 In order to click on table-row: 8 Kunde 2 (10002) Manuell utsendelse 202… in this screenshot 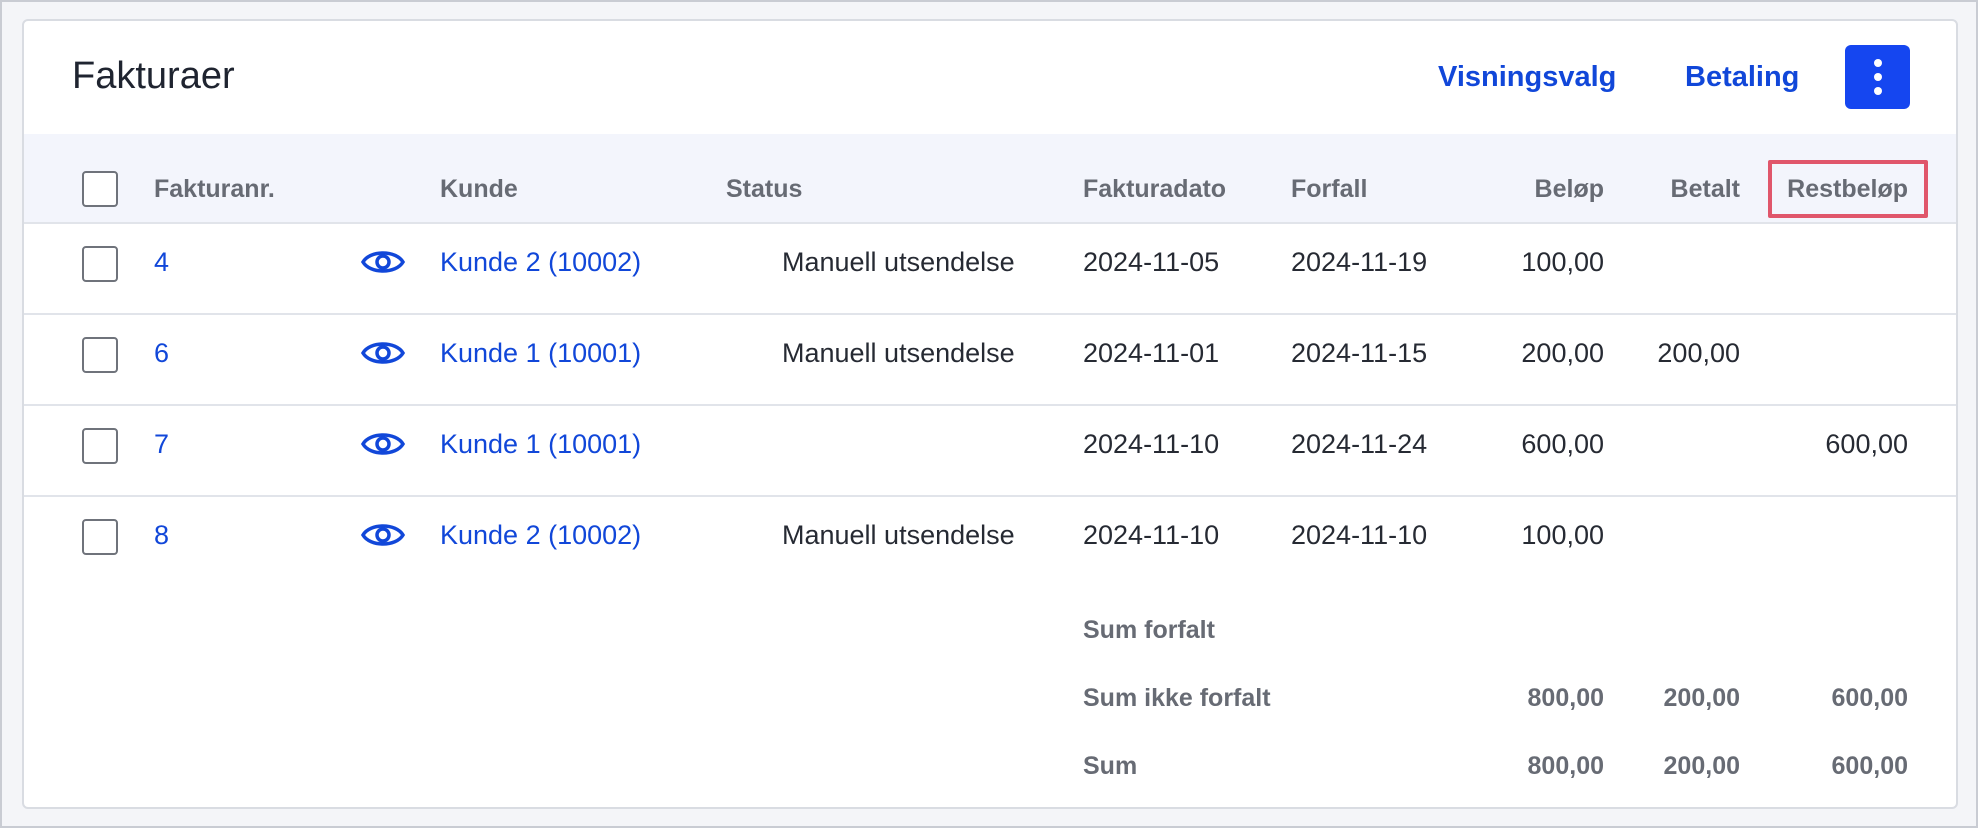, I will do `click(990, 542)`.